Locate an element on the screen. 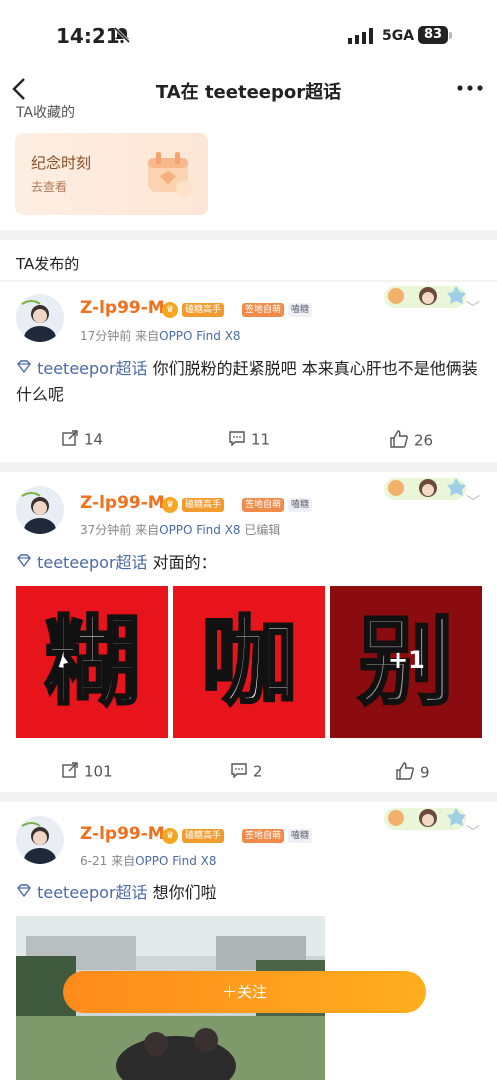 The width and height of the screenshot is (497, 1080). mute-bell-icon is located at coordinates (122, 37).